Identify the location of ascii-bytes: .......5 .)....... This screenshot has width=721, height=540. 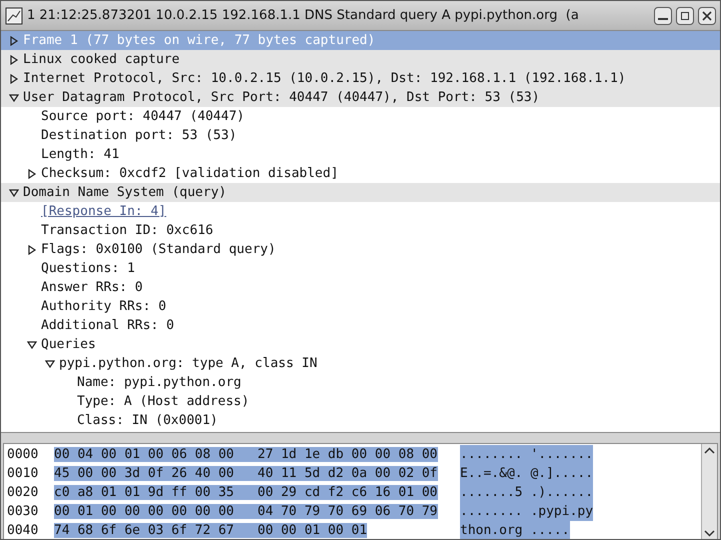
(527, 492).